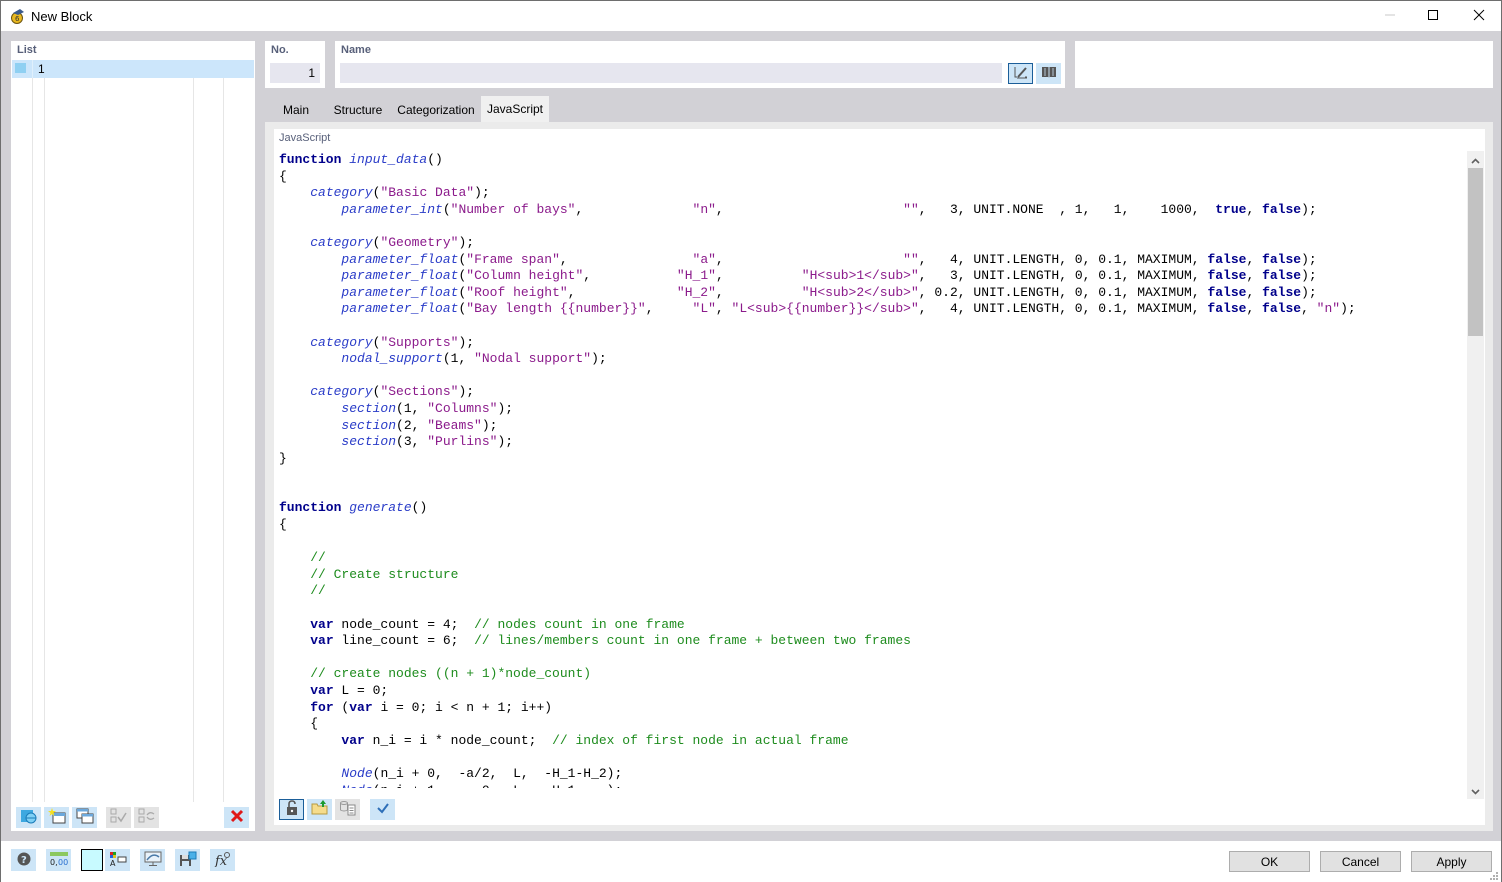 The height and width of the screenshot is (882, 1502). I want to click on scrollbar-thumb, so click(1475, 252).